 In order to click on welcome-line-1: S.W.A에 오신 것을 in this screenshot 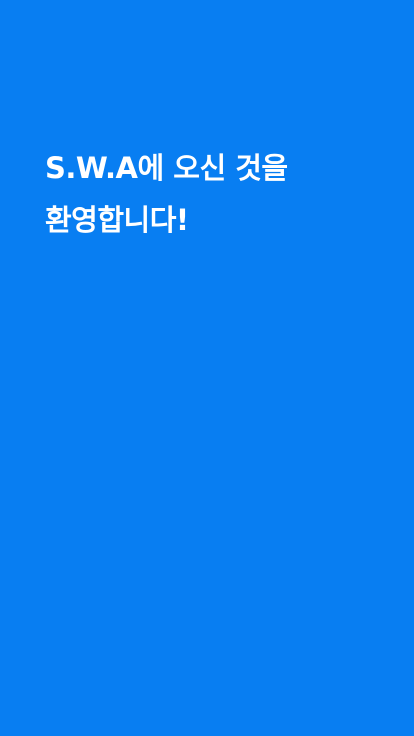, I will do `click(166, 168)`.